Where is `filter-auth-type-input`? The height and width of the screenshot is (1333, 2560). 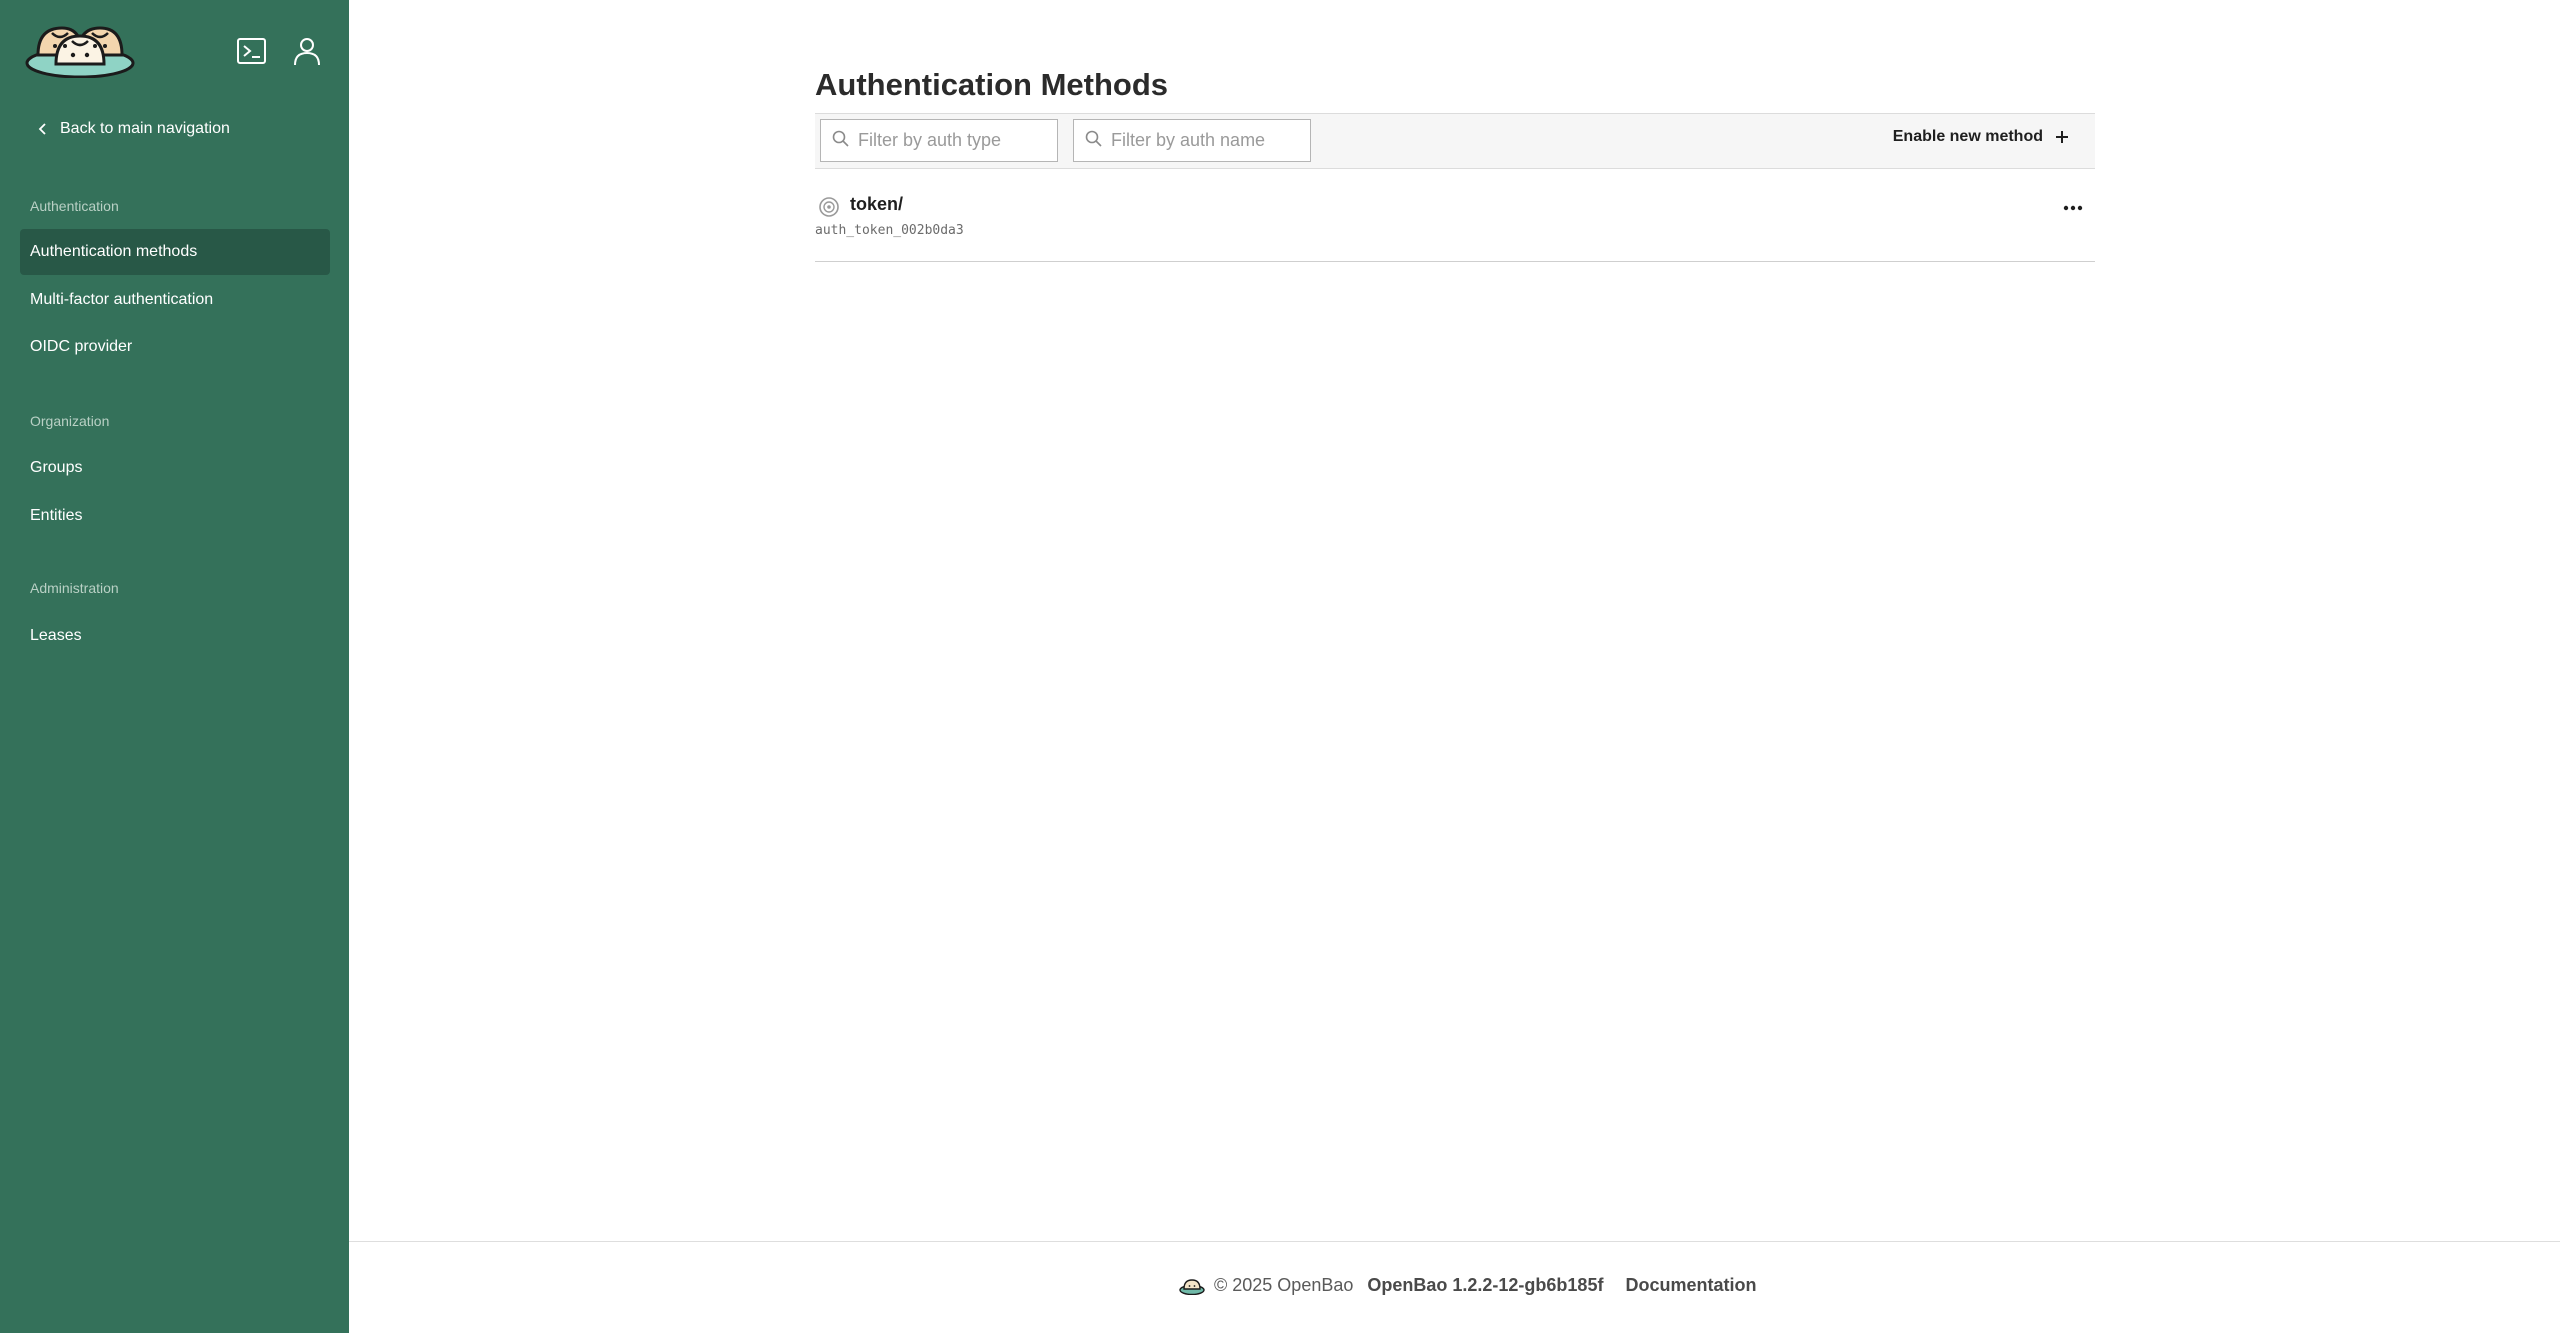 filter-auth-type-input is located at coordinates (955, 140).